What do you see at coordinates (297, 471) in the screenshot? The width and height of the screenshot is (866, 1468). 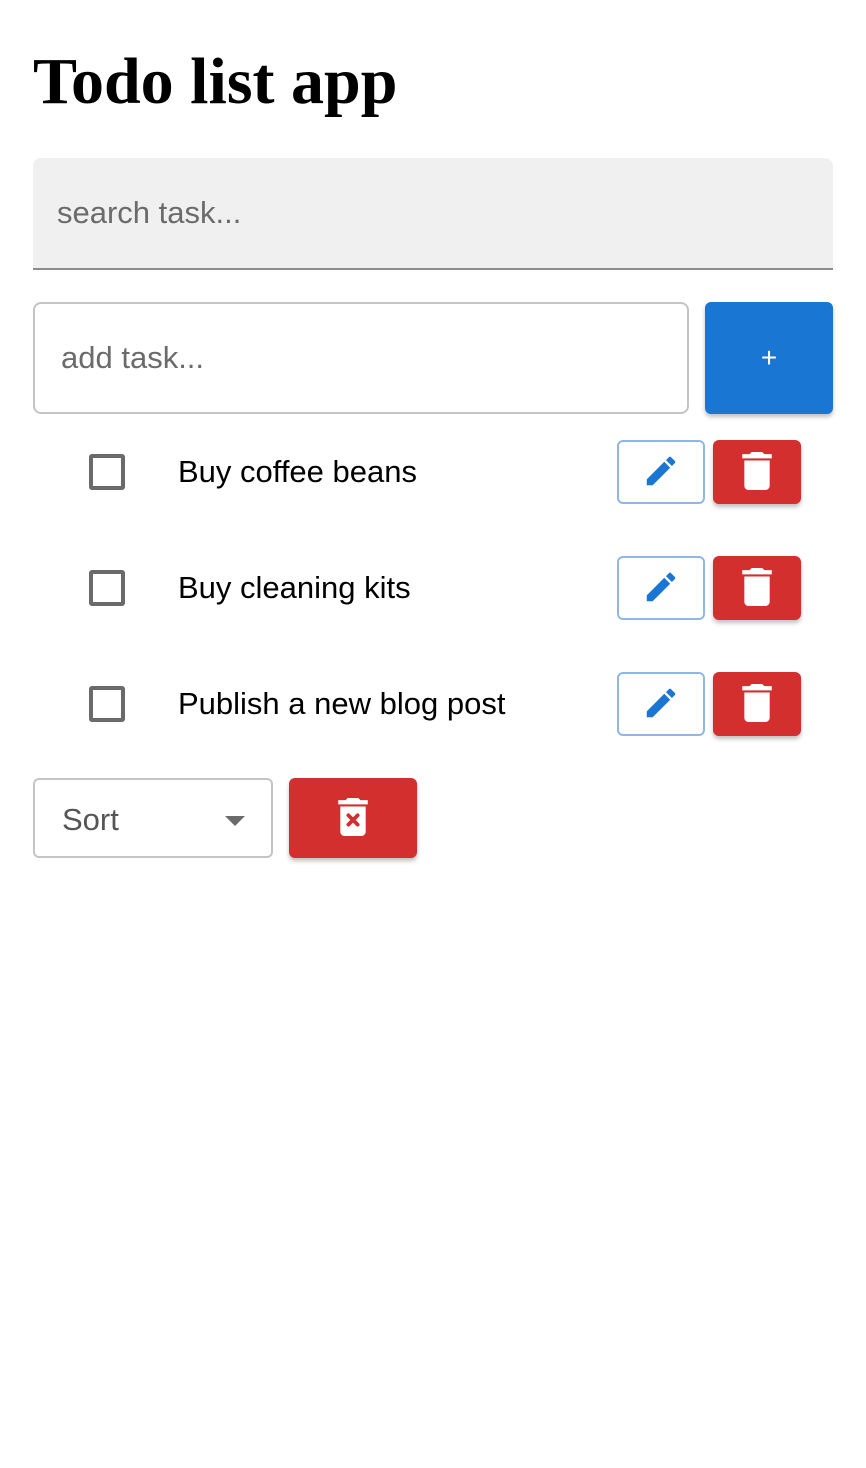 I see `task-label: Buy coffee beans` at bounding box center [297, 471].